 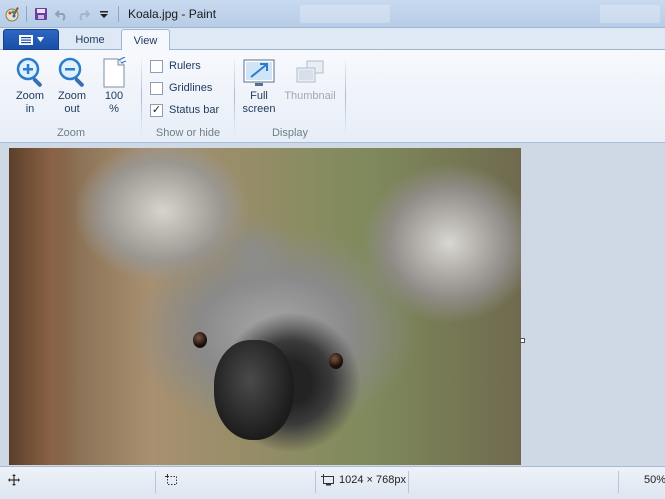 I want to click on paint-app-icon, so click(x=12, y=14).